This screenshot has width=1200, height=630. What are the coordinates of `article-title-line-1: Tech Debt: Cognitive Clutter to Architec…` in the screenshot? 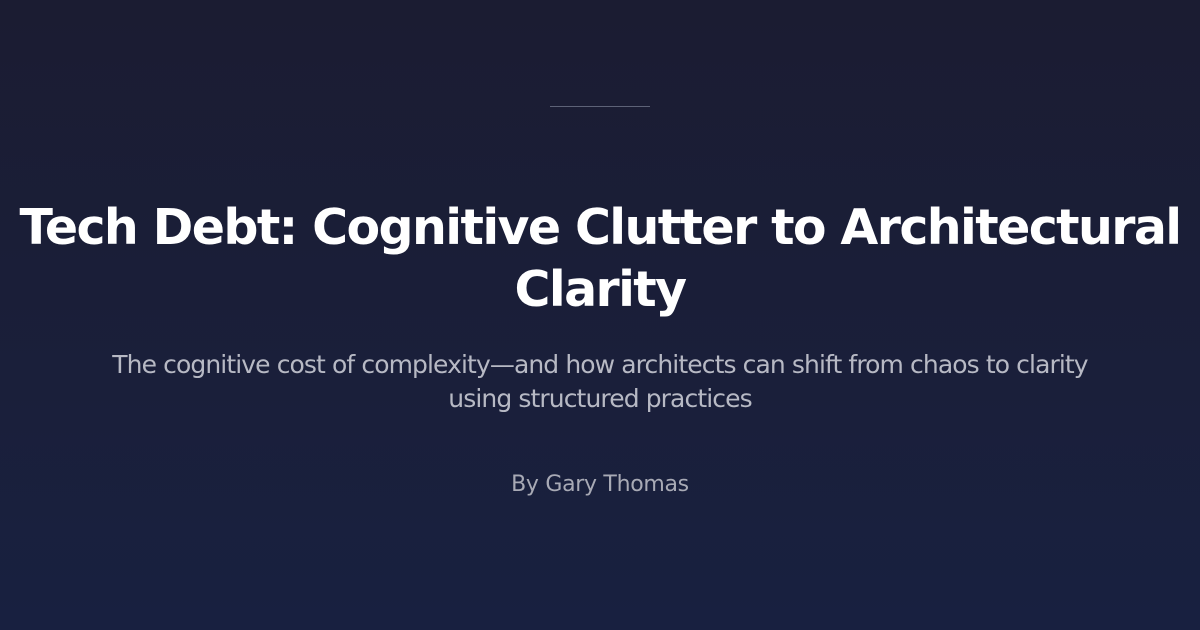 It's located at (601, 227).